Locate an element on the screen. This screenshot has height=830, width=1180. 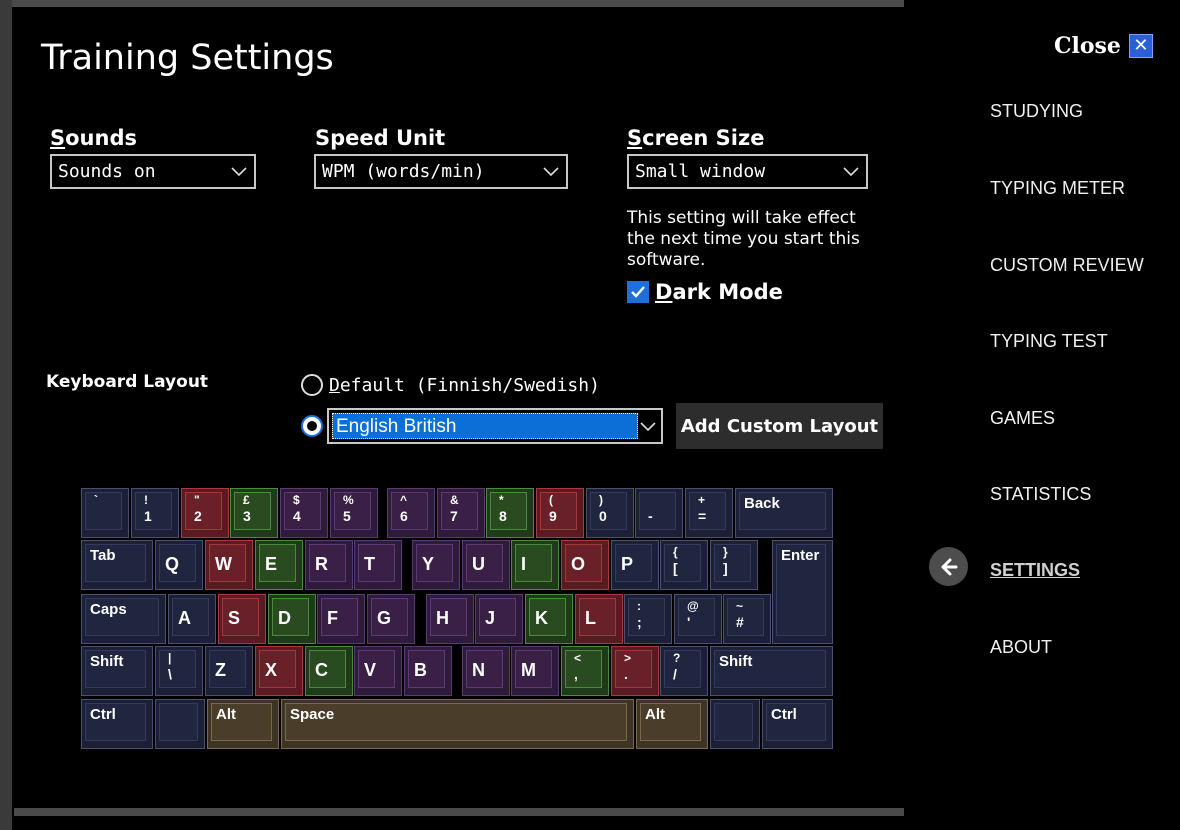
radio-circle-selected is located at coordinates (312, 426).